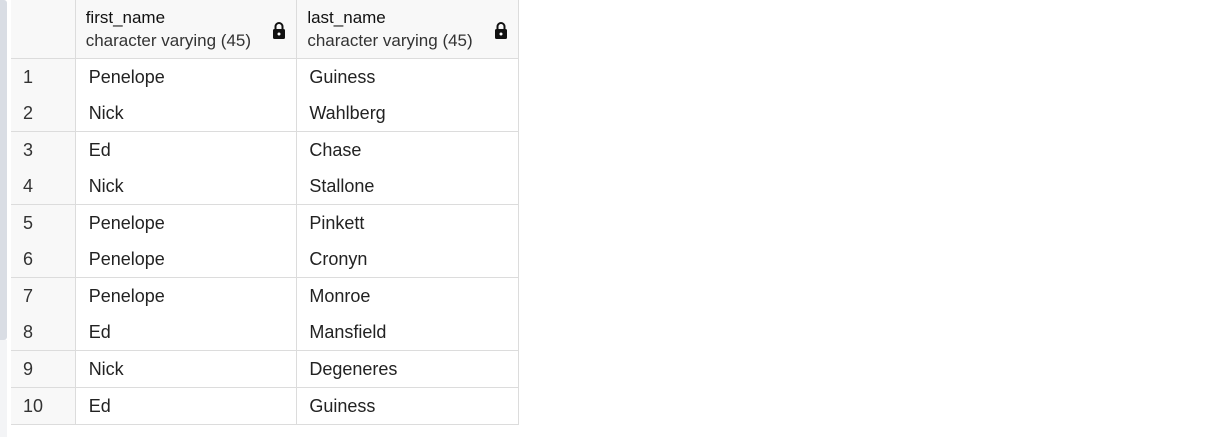  I want to click on cell-last-name: Mansfield, so click(407, 332).